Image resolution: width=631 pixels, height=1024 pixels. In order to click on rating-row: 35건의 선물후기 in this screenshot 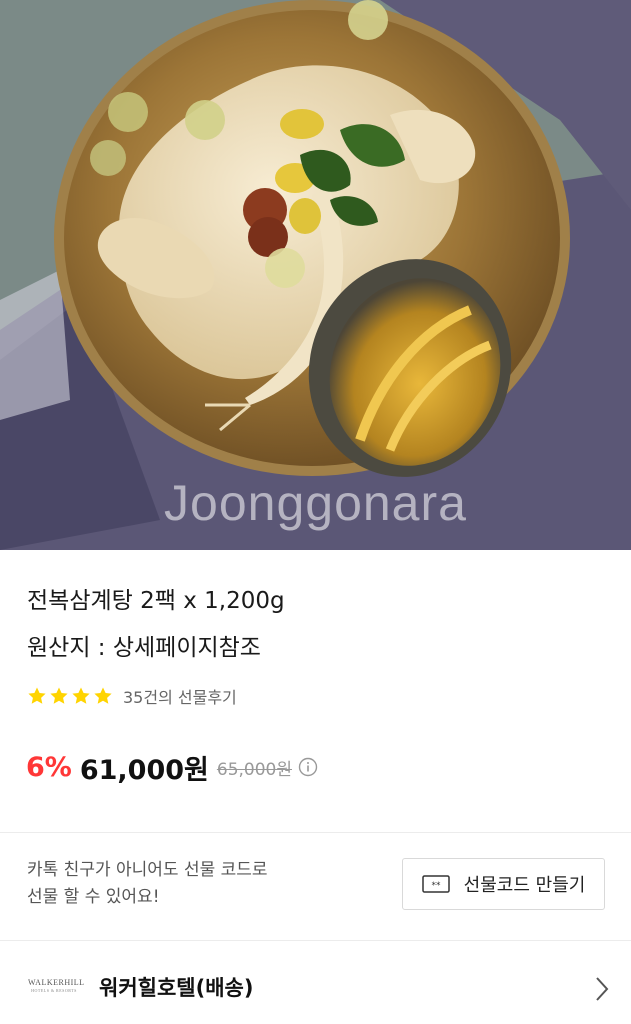, I will do `click(132, 696)`.